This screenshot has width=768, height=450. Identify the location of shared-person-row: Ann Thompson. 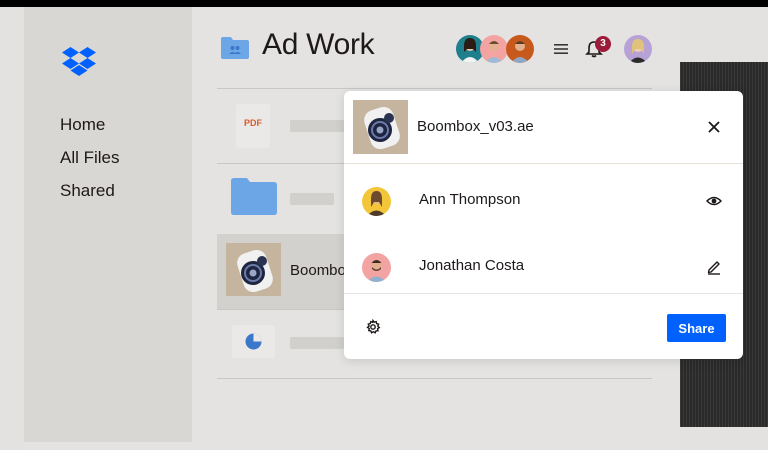
(543, 201).